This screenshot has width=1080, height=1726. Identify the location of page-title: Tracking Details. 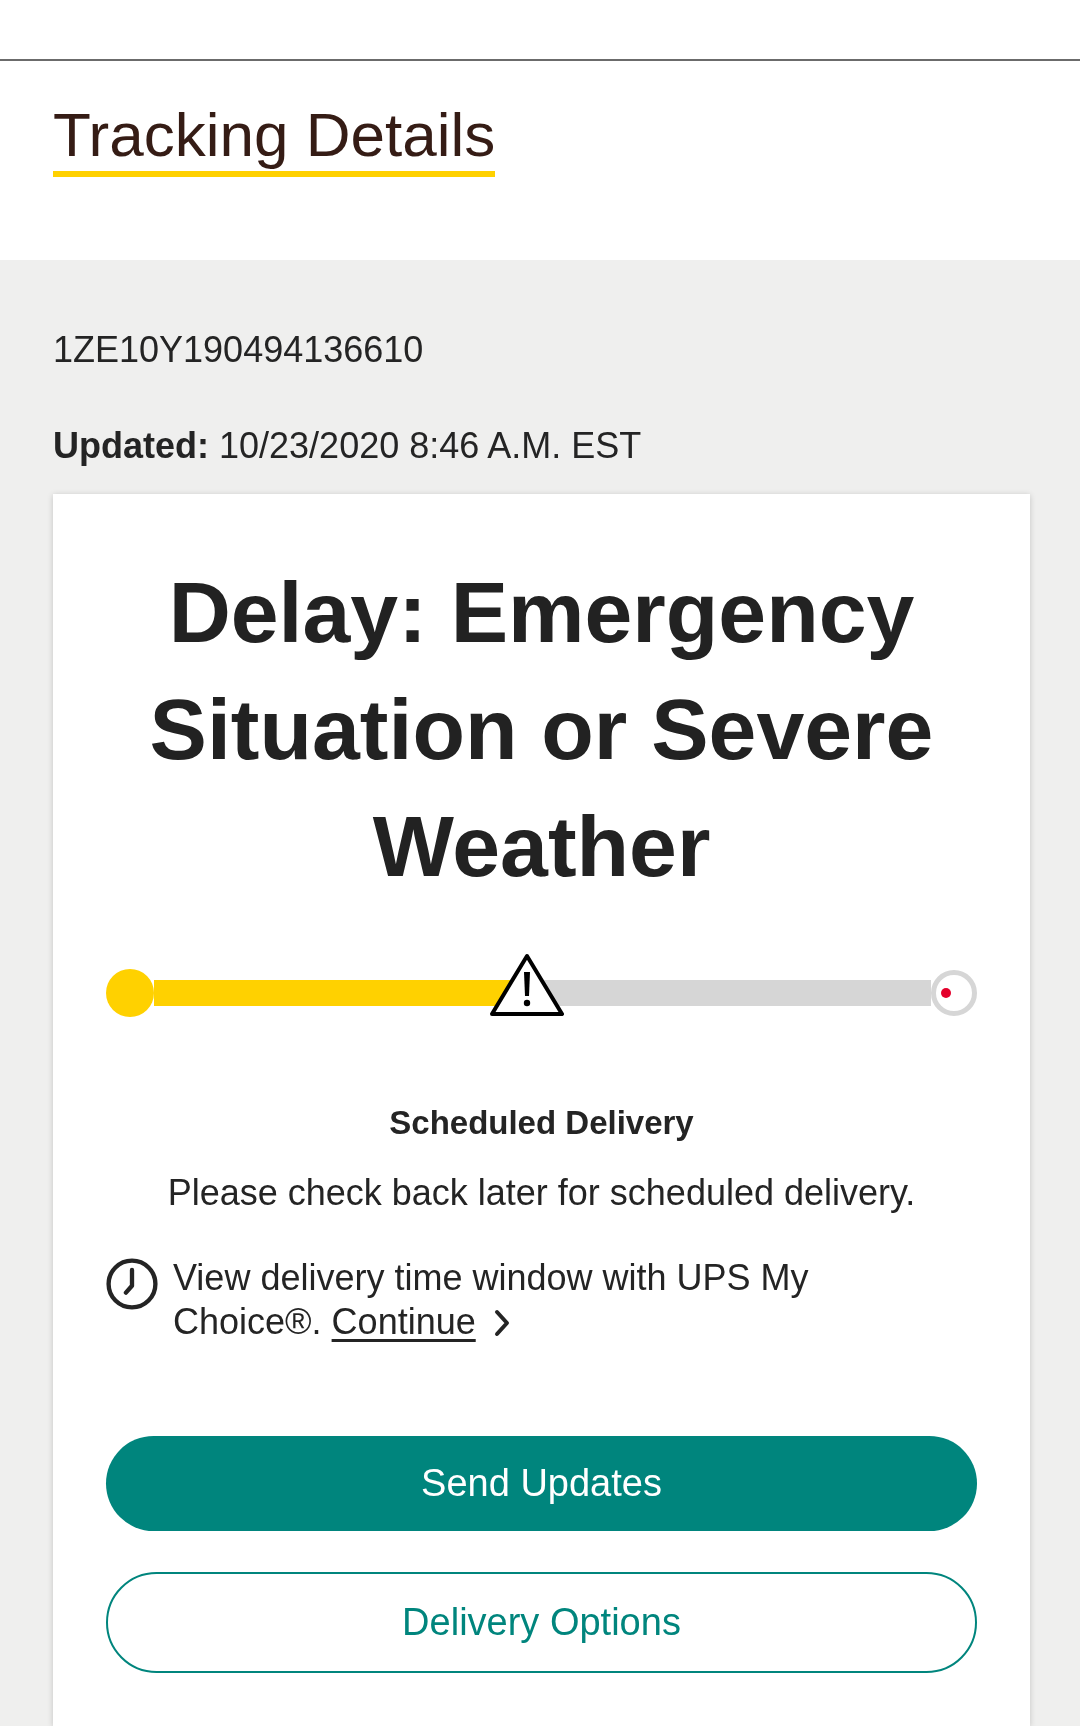
(274, 138).